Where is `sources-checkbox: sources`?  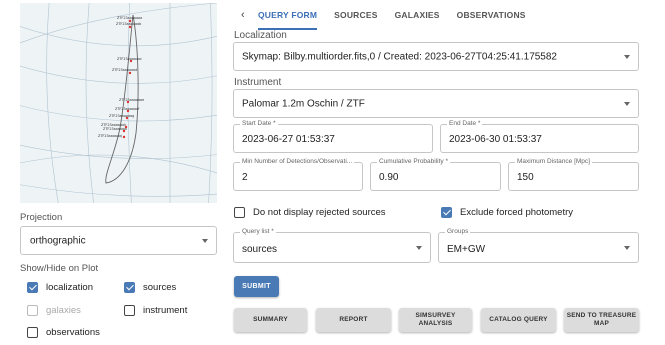 sources-checkbox: sources is located at coordinates (150, 287).